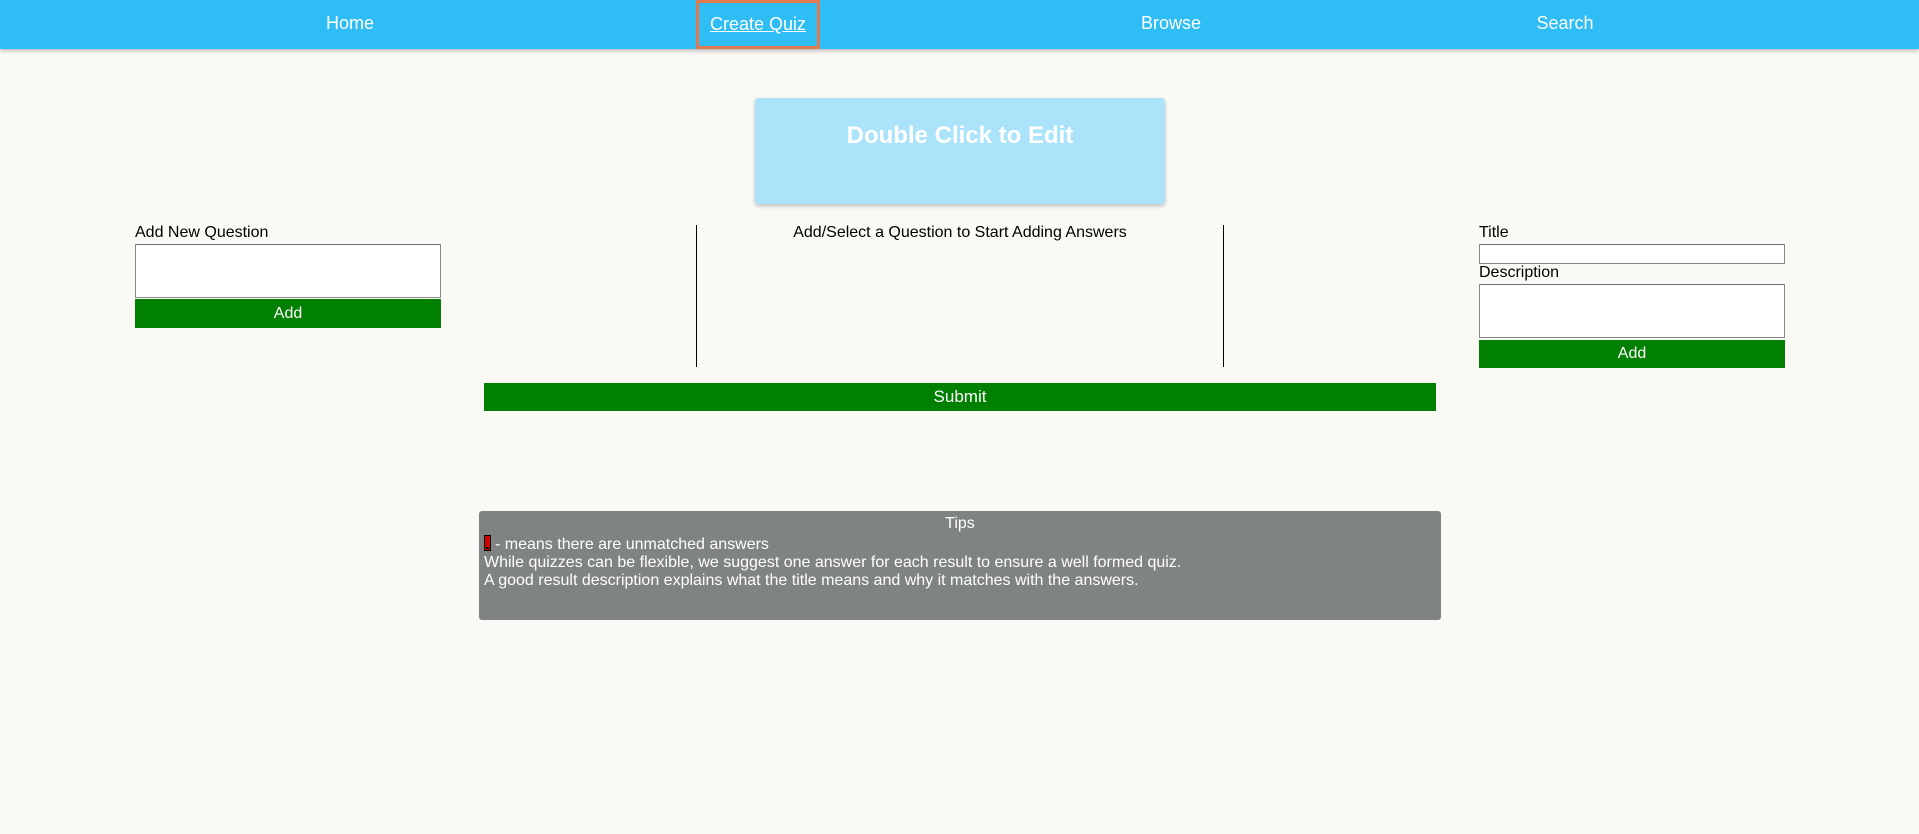  I want to click on result-description-input, so click(1632, 311).